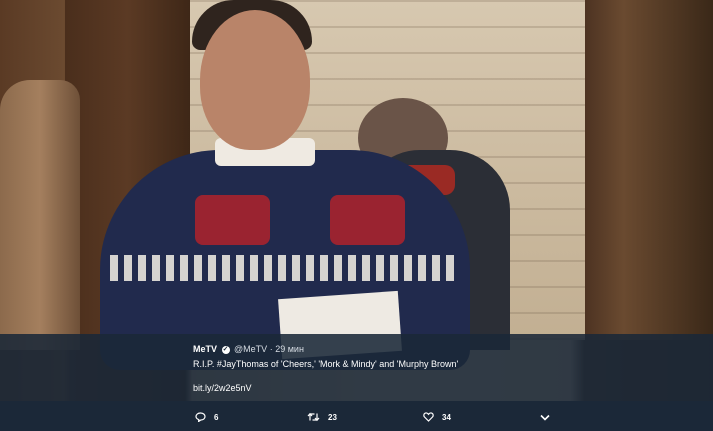 Image resolution: width=713 pixels, height=431 pixels. What do you see at coordinates (332, 417) in the screenshot?
I see `retweet-count: 23` at bounding box center [332, 417].